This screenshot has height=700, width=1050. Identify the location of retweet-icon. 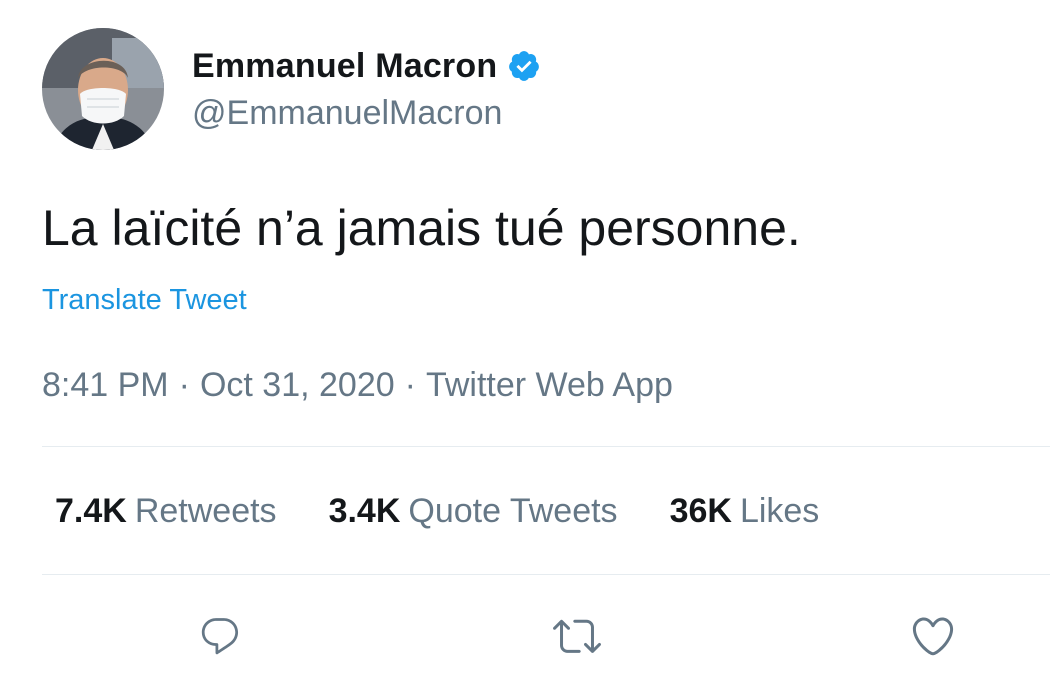
(577, 636).